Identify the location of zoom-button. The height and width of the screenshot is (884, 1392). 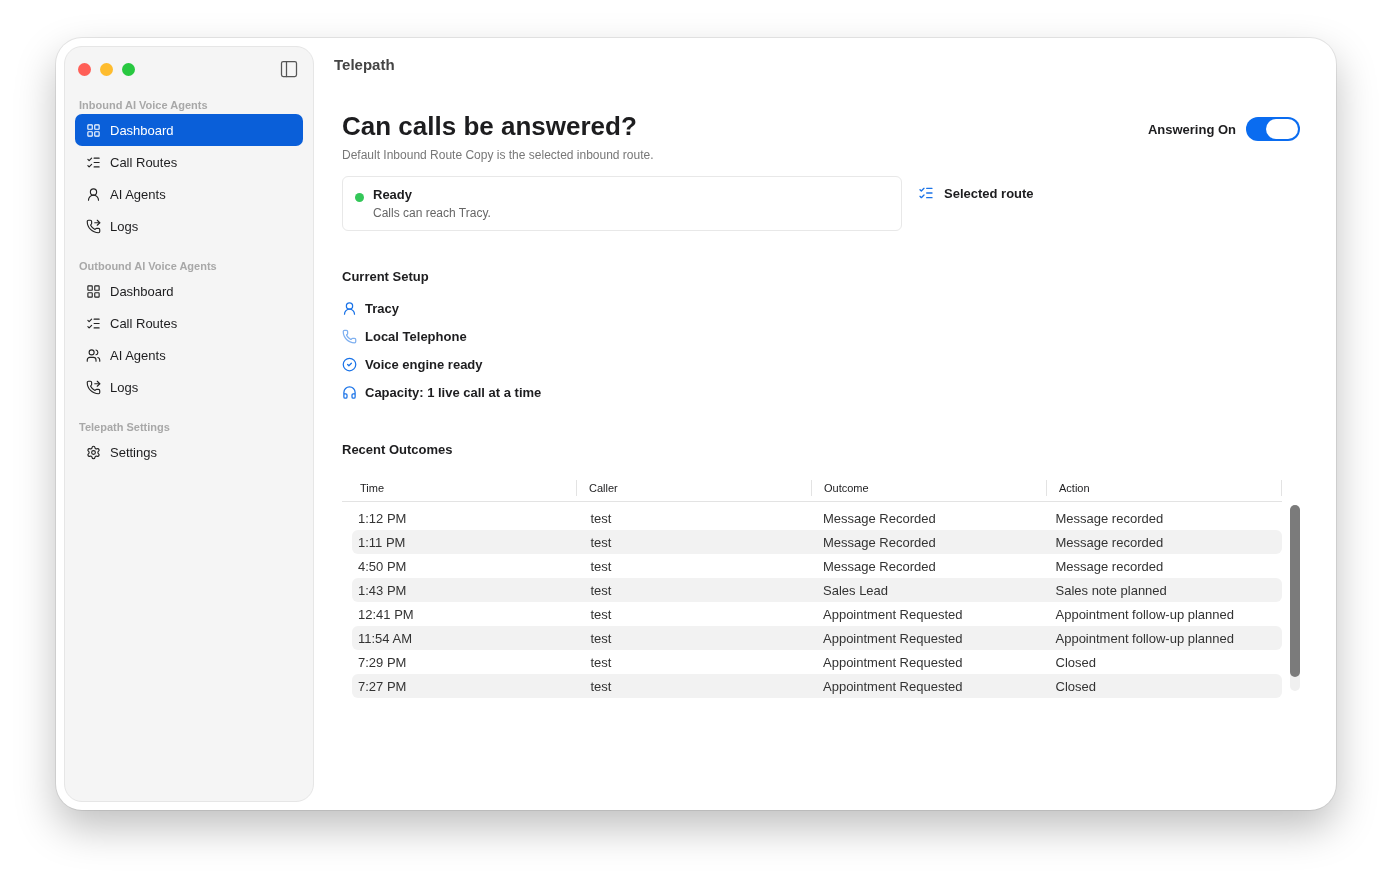
(128, 69).